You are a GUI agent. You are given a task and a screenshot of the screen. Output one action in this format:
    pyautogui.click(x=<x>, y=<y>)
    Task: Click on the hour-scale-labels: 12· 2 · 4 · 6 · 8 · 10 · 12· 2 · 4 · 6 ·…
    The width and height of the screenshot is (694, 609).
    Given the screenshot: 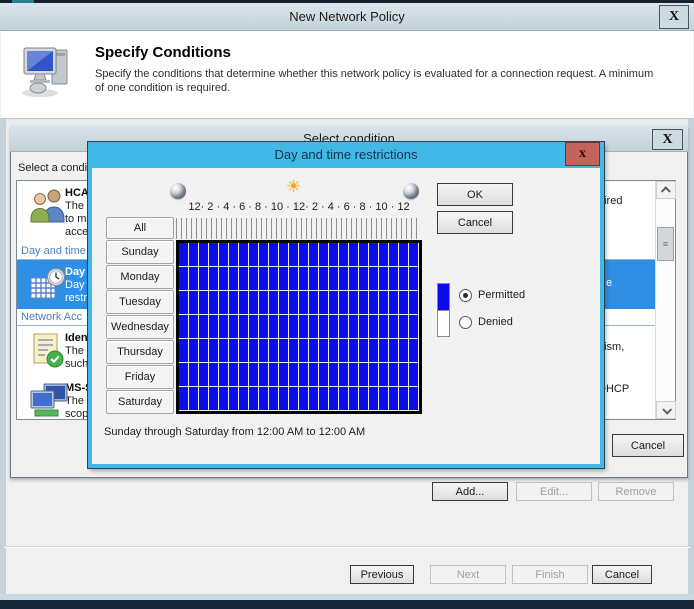 What is the action you would take?
    pyautogui.click(x=299, y=207)
    